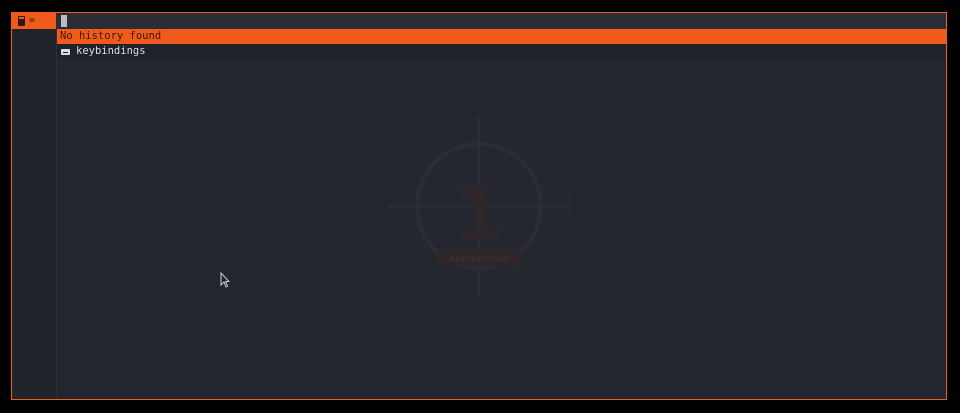 Image resolution: width=960 pixels, height=413 pixels. What do you see at coordinates (501, 36) in the screenshot?
I see `result-item-no-history: No history found` at bounding box center [501, 36].